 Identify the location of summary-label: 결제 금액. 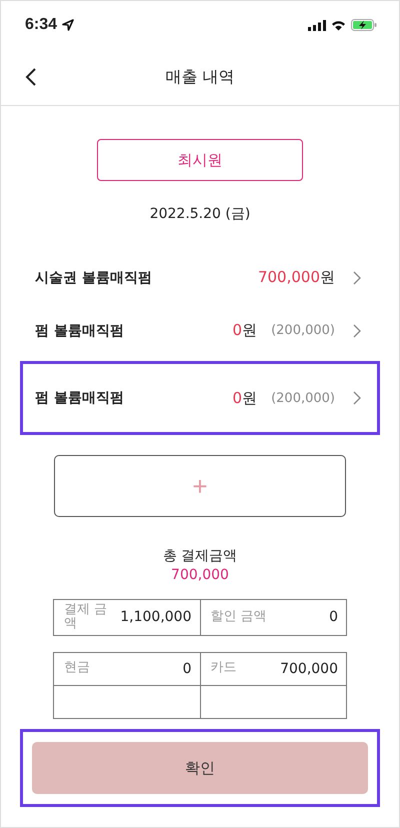
(86, 617).